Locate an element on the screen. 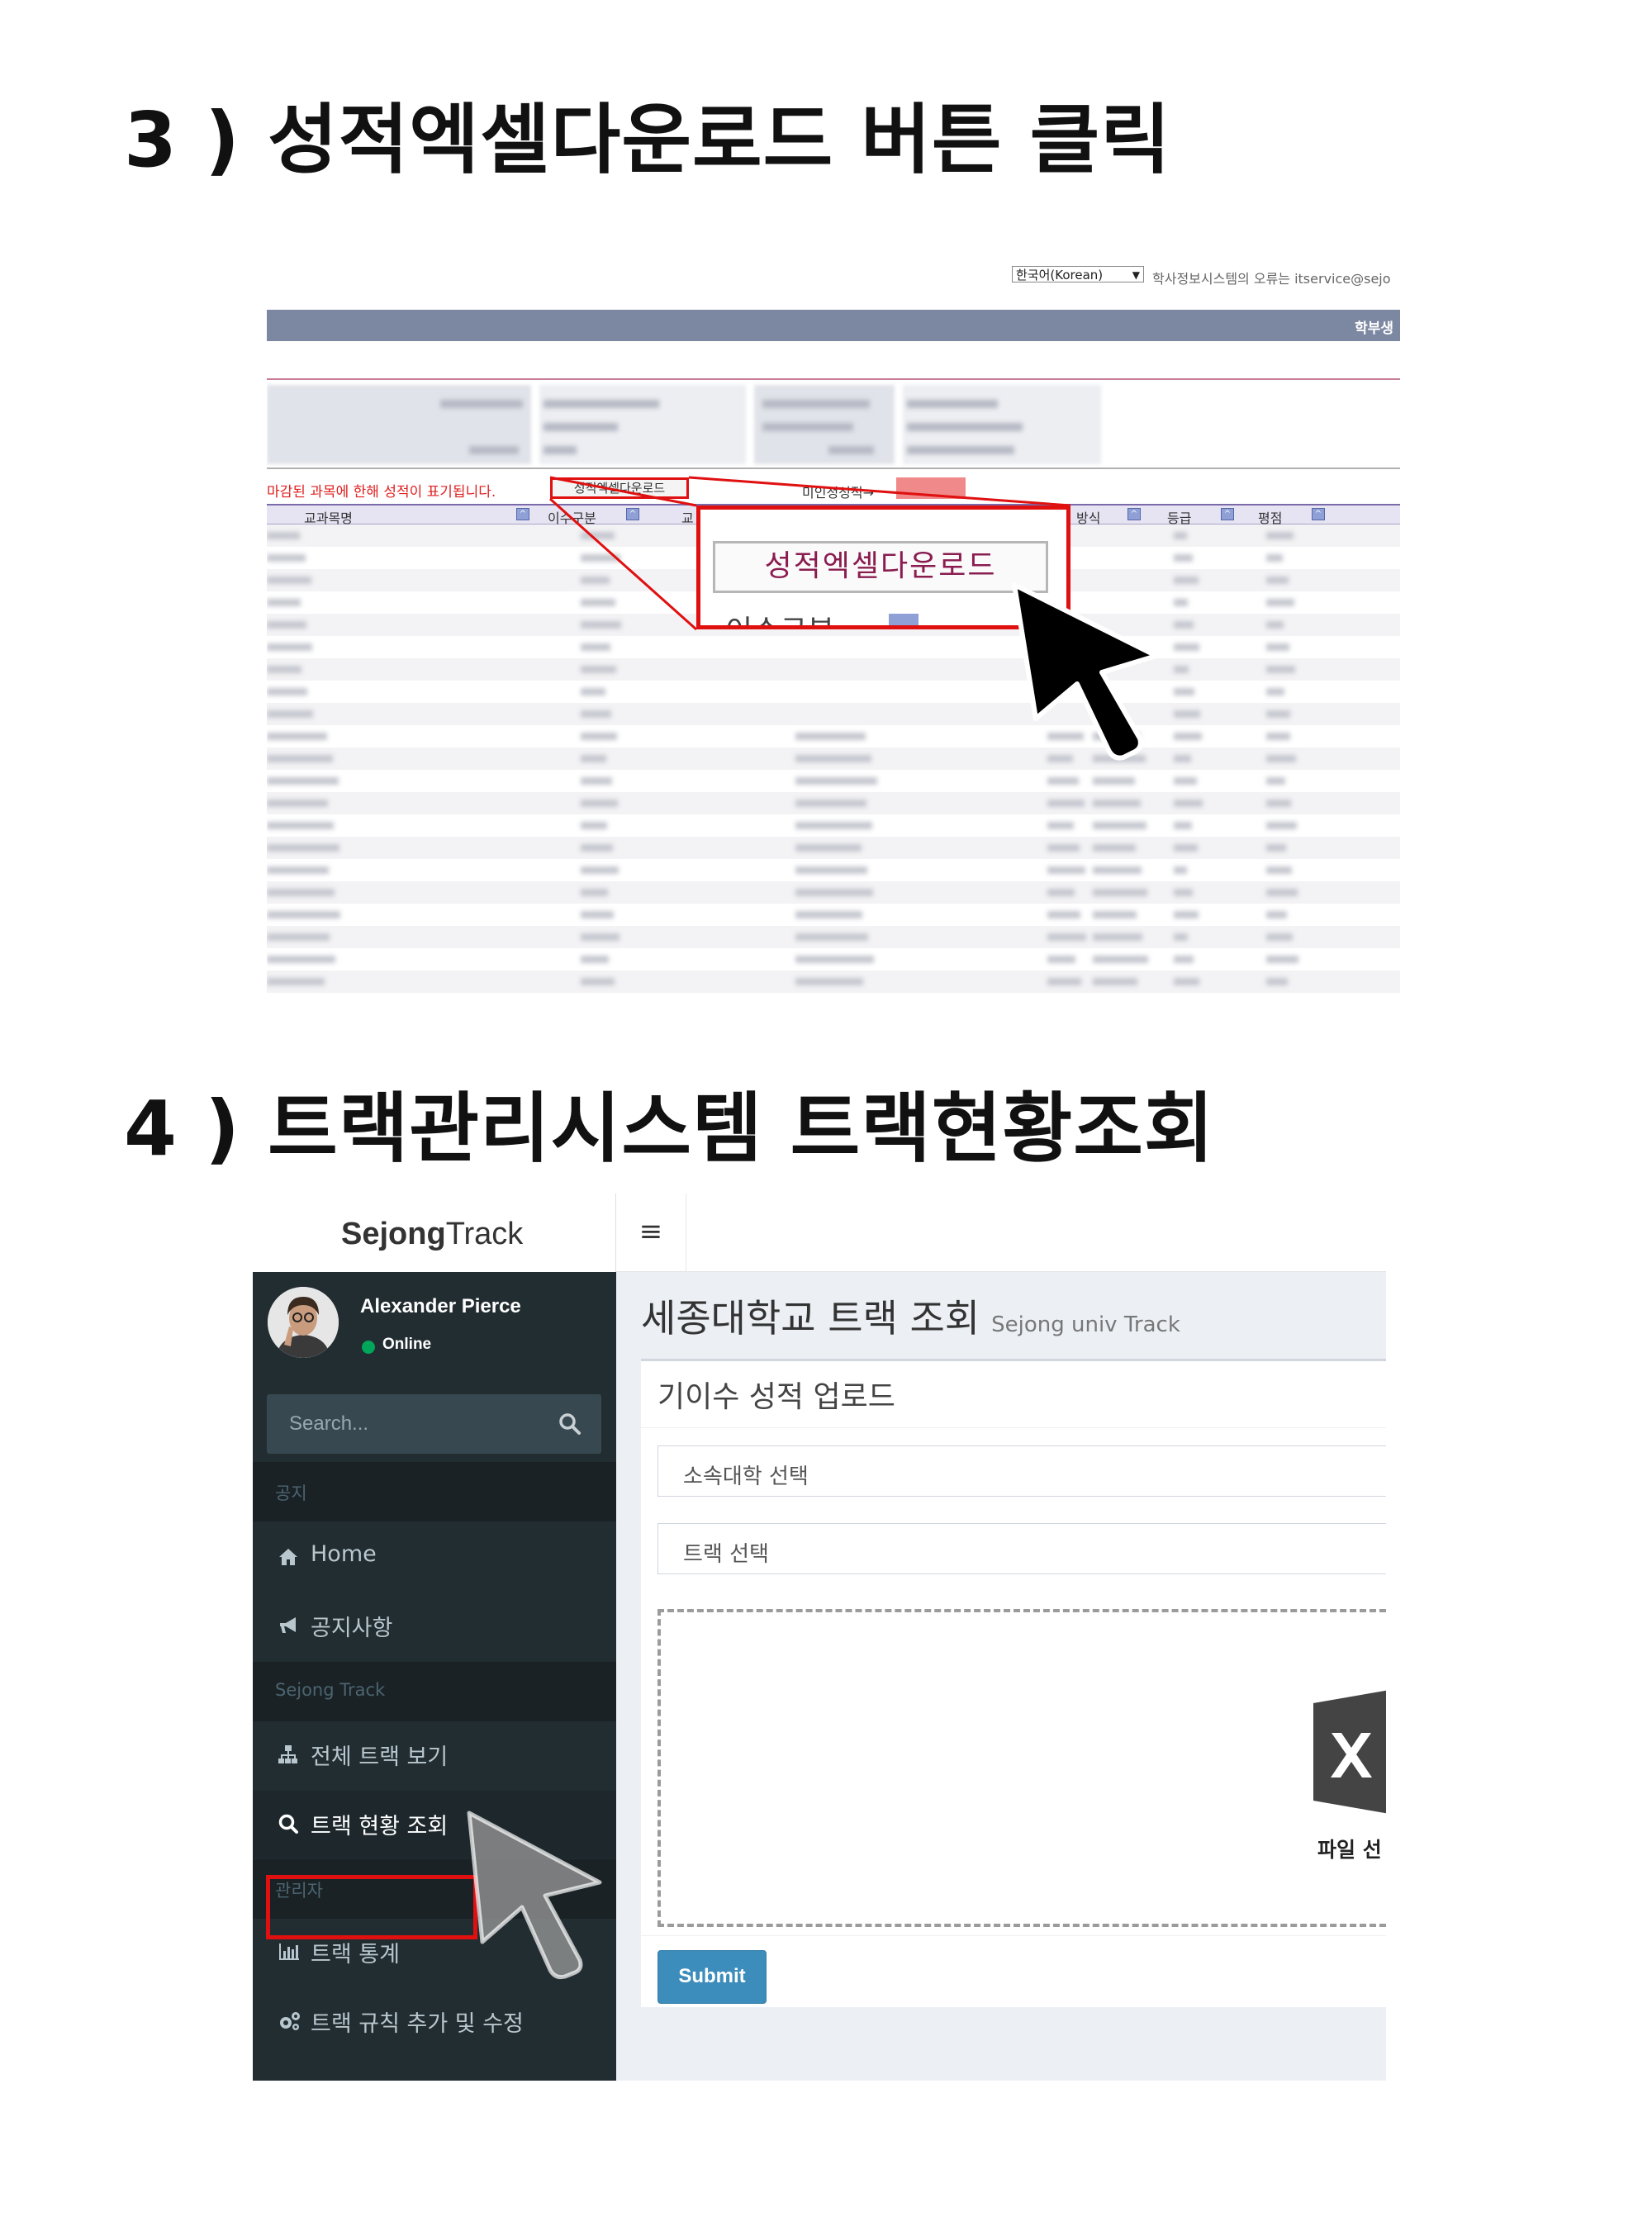  section-header-track: Sejong Track is located at coordinates (434, 1692).